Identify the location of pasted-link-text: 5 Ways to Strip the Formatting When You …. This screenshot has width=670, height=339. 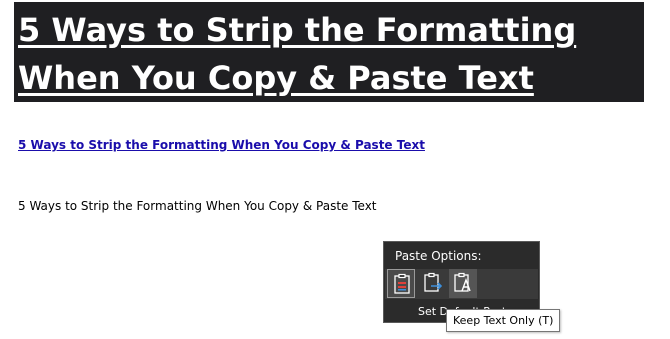
(221, 145).